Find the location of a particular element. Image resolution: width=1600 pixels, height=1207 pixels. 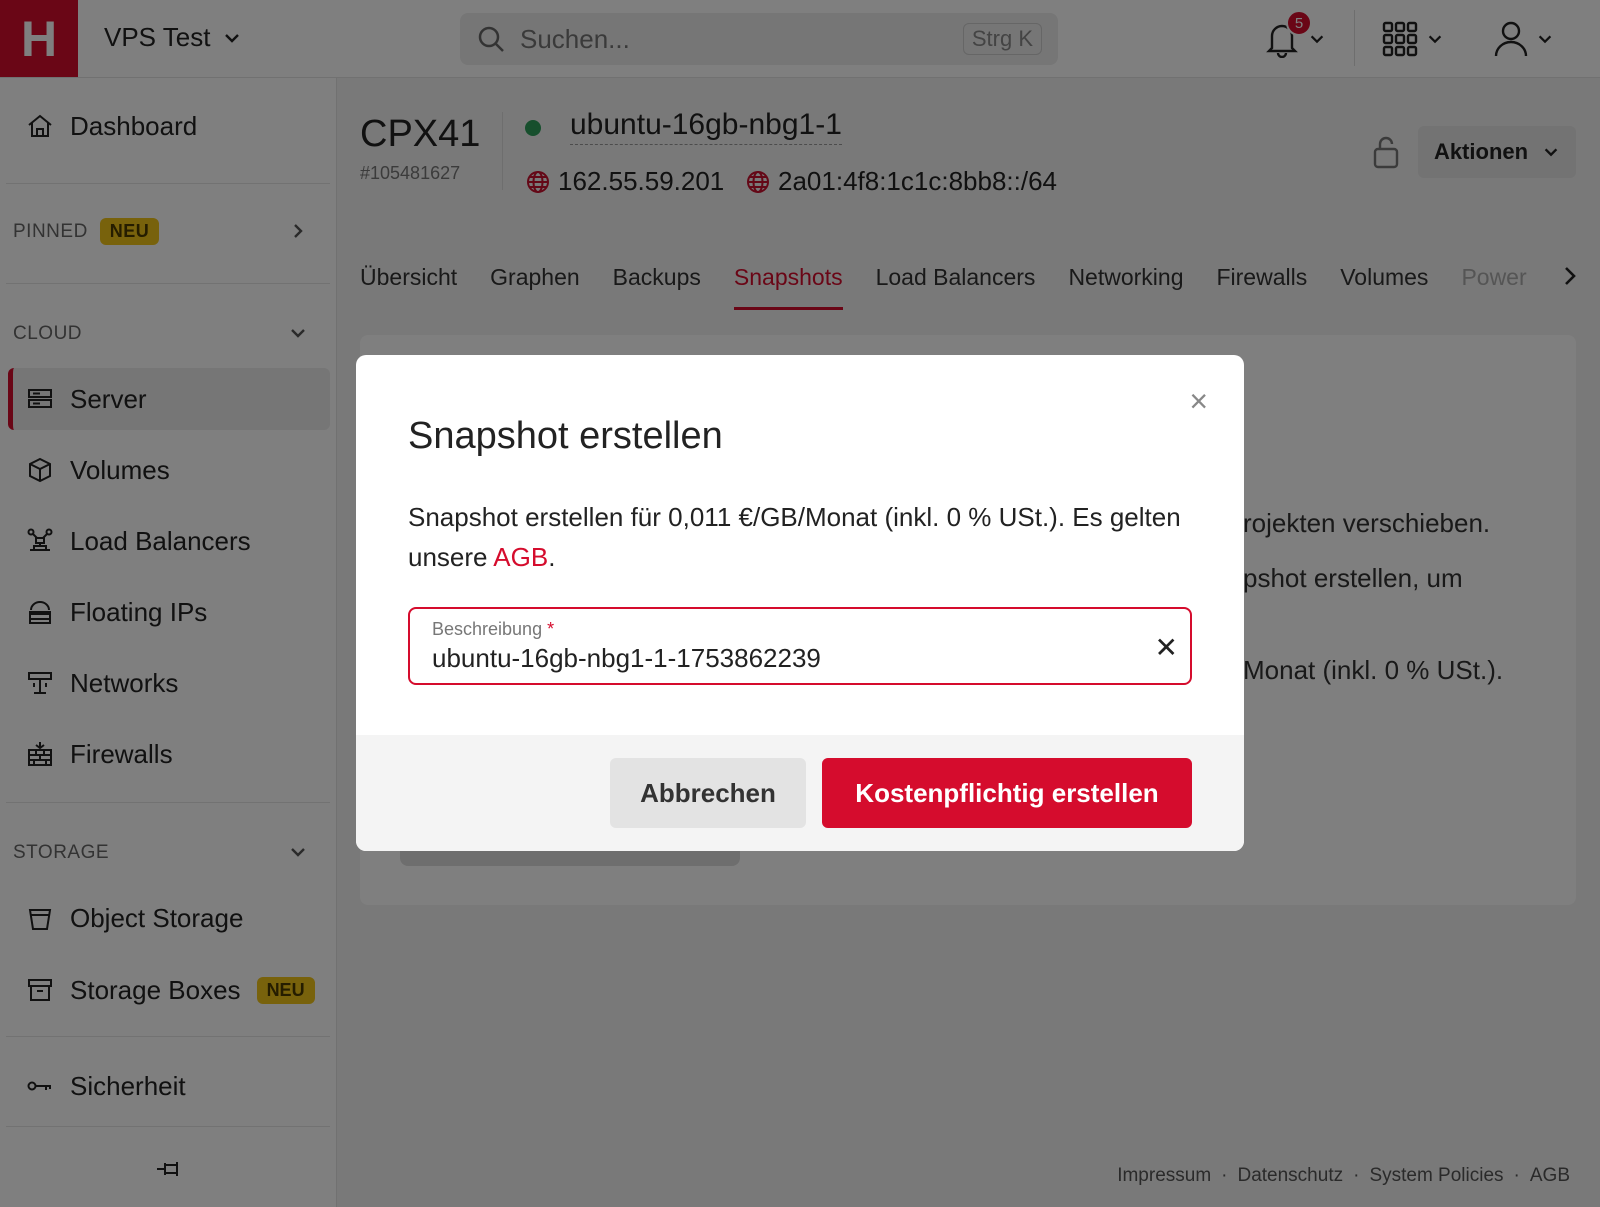

dialog-footer: Abbrechen Kostenpflichtig erstellen is located at coordinates (800, 793).